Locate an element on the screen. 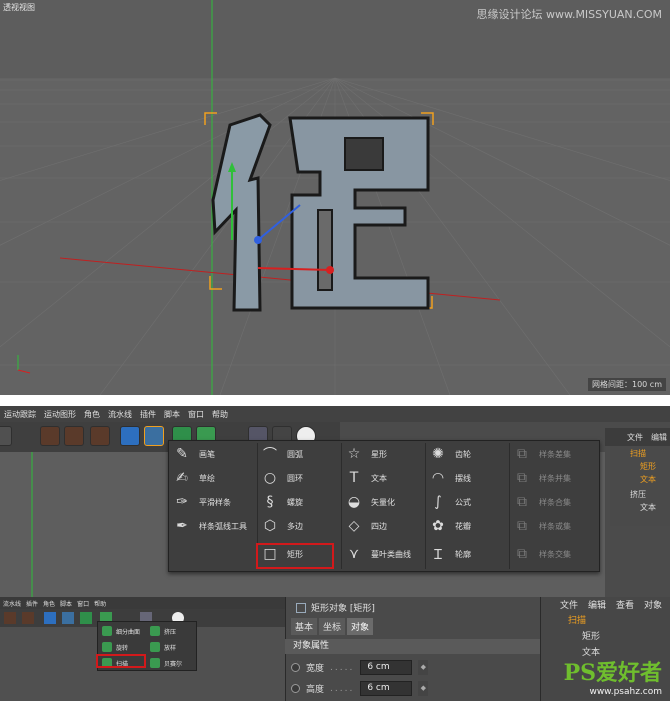 The width and height of the screenshot is (670, 701). spline-subtract-icon: ⧉ is located at coordinates (522, 454).